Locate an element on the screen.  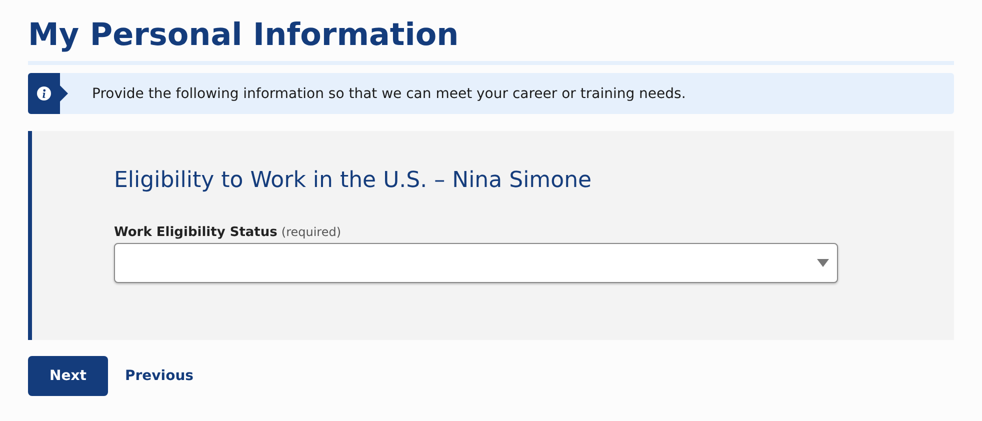
info-icon is located at coordinates (48, 93).